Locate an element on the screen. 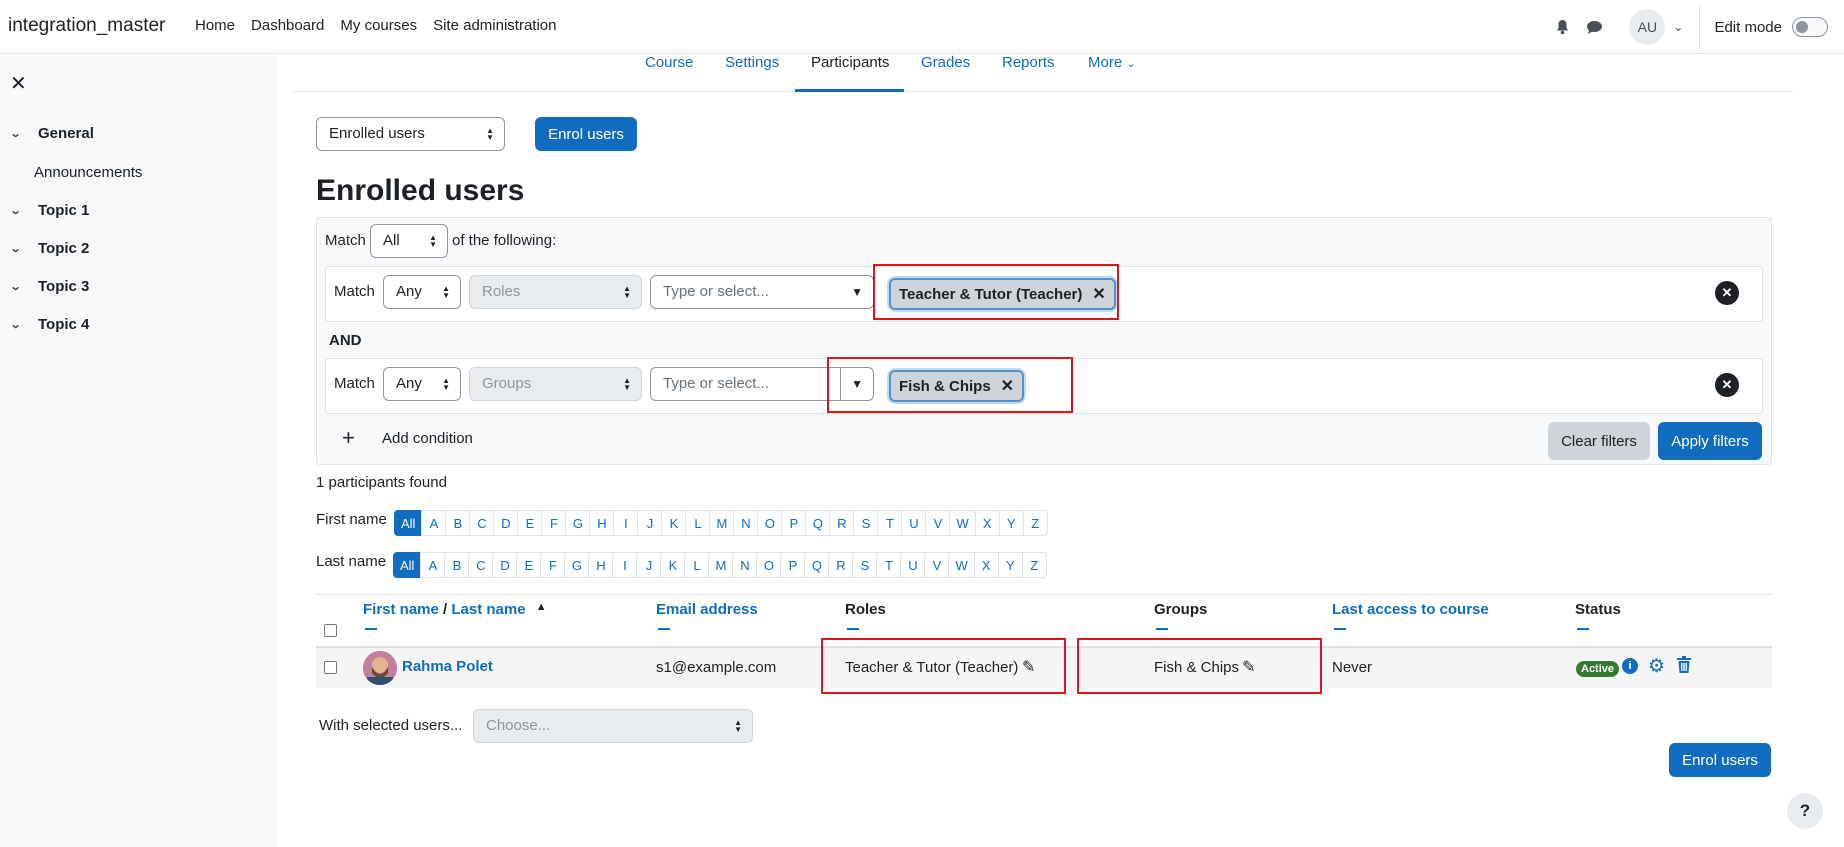 This screenshot has width=1844, height=847. first-name-initial-l: L is located at coordinates (698, 523).